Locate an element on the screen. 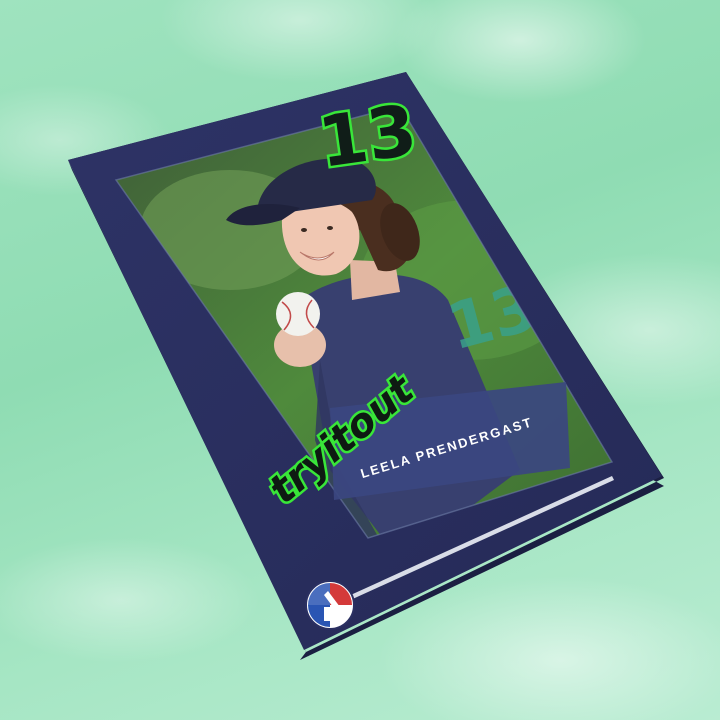 Image resolution: width=720 pixels, height=720 pixels. jersey-number: 13 is located at coordinates (367, 137).